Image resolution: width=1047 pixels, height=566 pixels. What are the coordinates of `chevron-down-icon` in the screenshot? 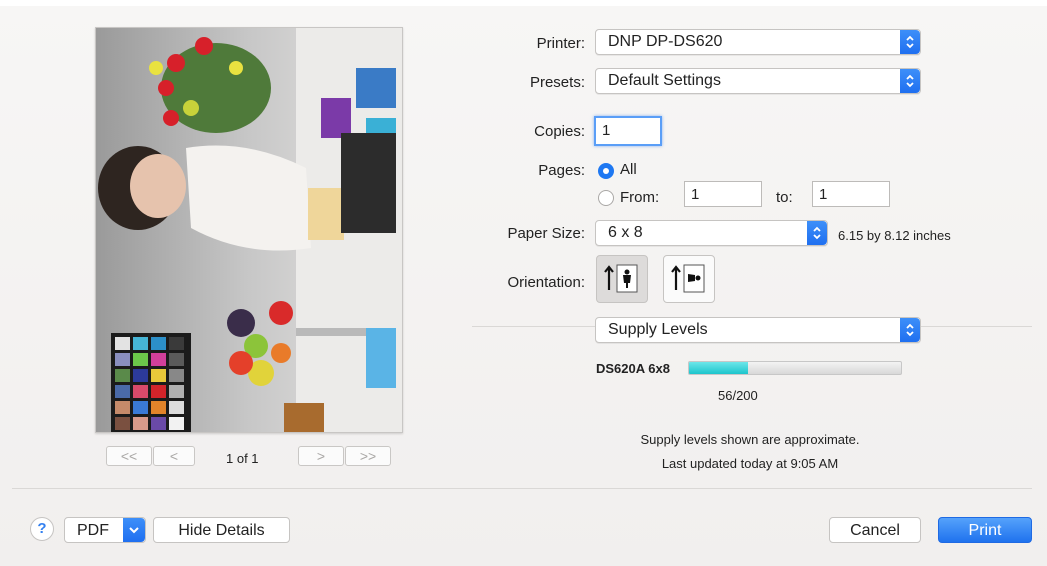 It's located at (134, 530).